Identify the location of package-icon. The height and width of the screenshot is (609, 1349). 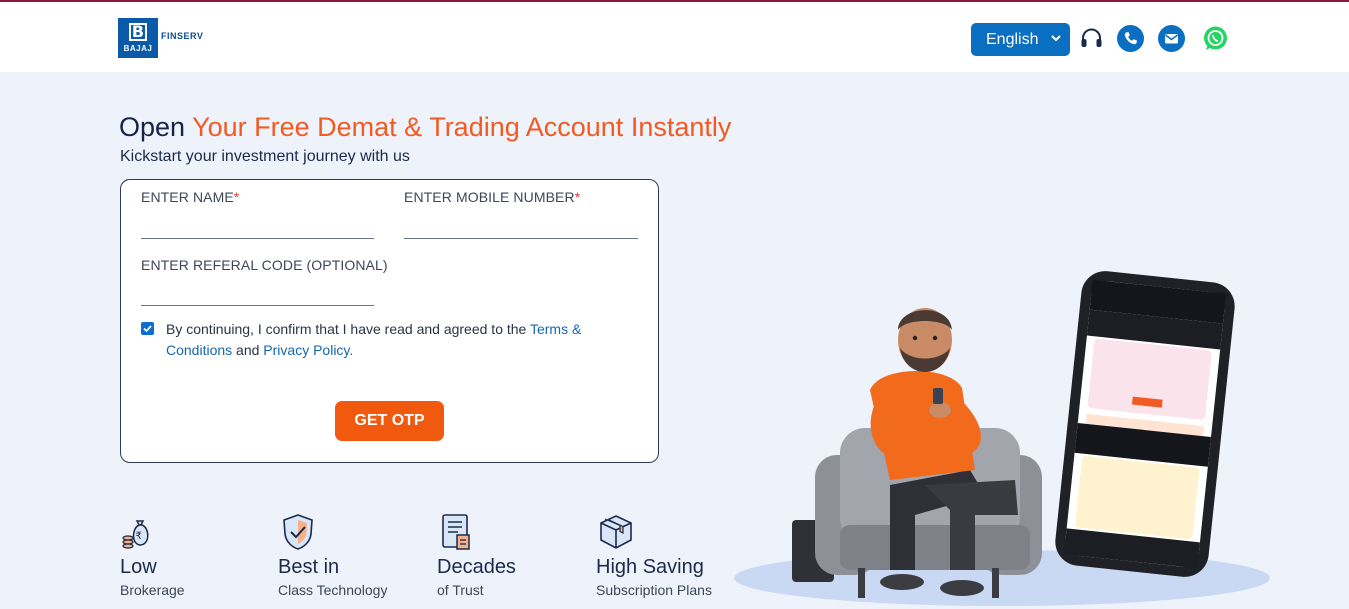
(616, 532).